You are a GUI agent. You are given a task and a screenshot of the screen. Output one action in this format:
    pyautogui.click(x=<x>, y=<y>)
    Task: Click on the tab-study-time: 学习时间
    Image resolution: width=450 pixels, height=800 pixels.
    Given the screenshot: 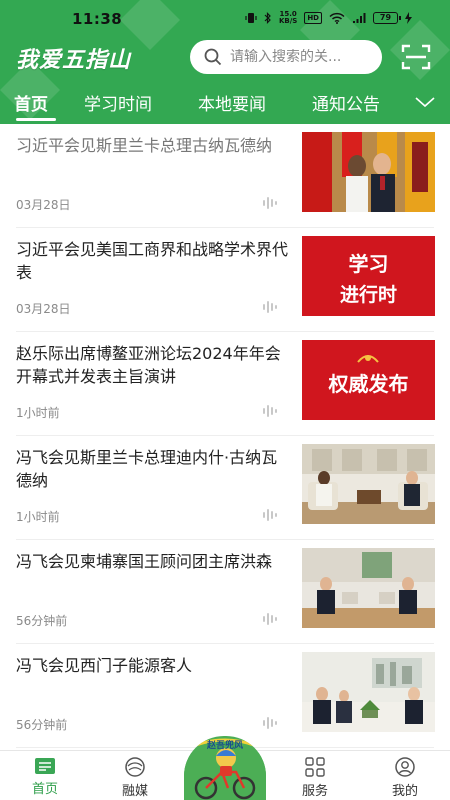 What is the action you would take?
    pyautogui.click(x=118, y=102)
    